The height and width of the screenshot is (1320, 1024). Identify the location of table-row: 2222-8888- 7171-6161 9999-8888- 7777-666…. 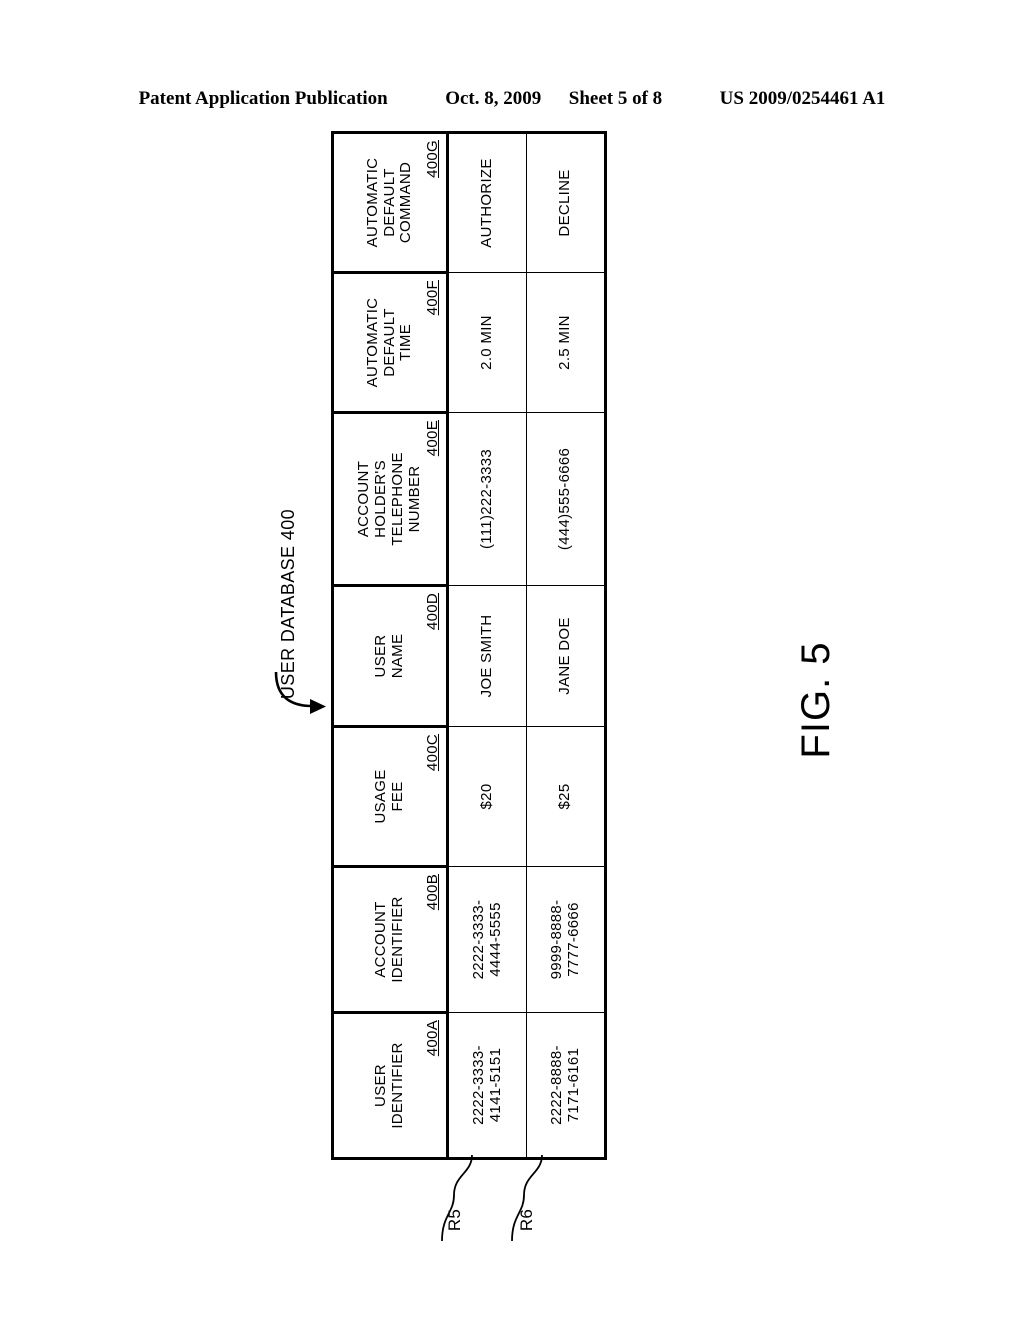
(566, 645).